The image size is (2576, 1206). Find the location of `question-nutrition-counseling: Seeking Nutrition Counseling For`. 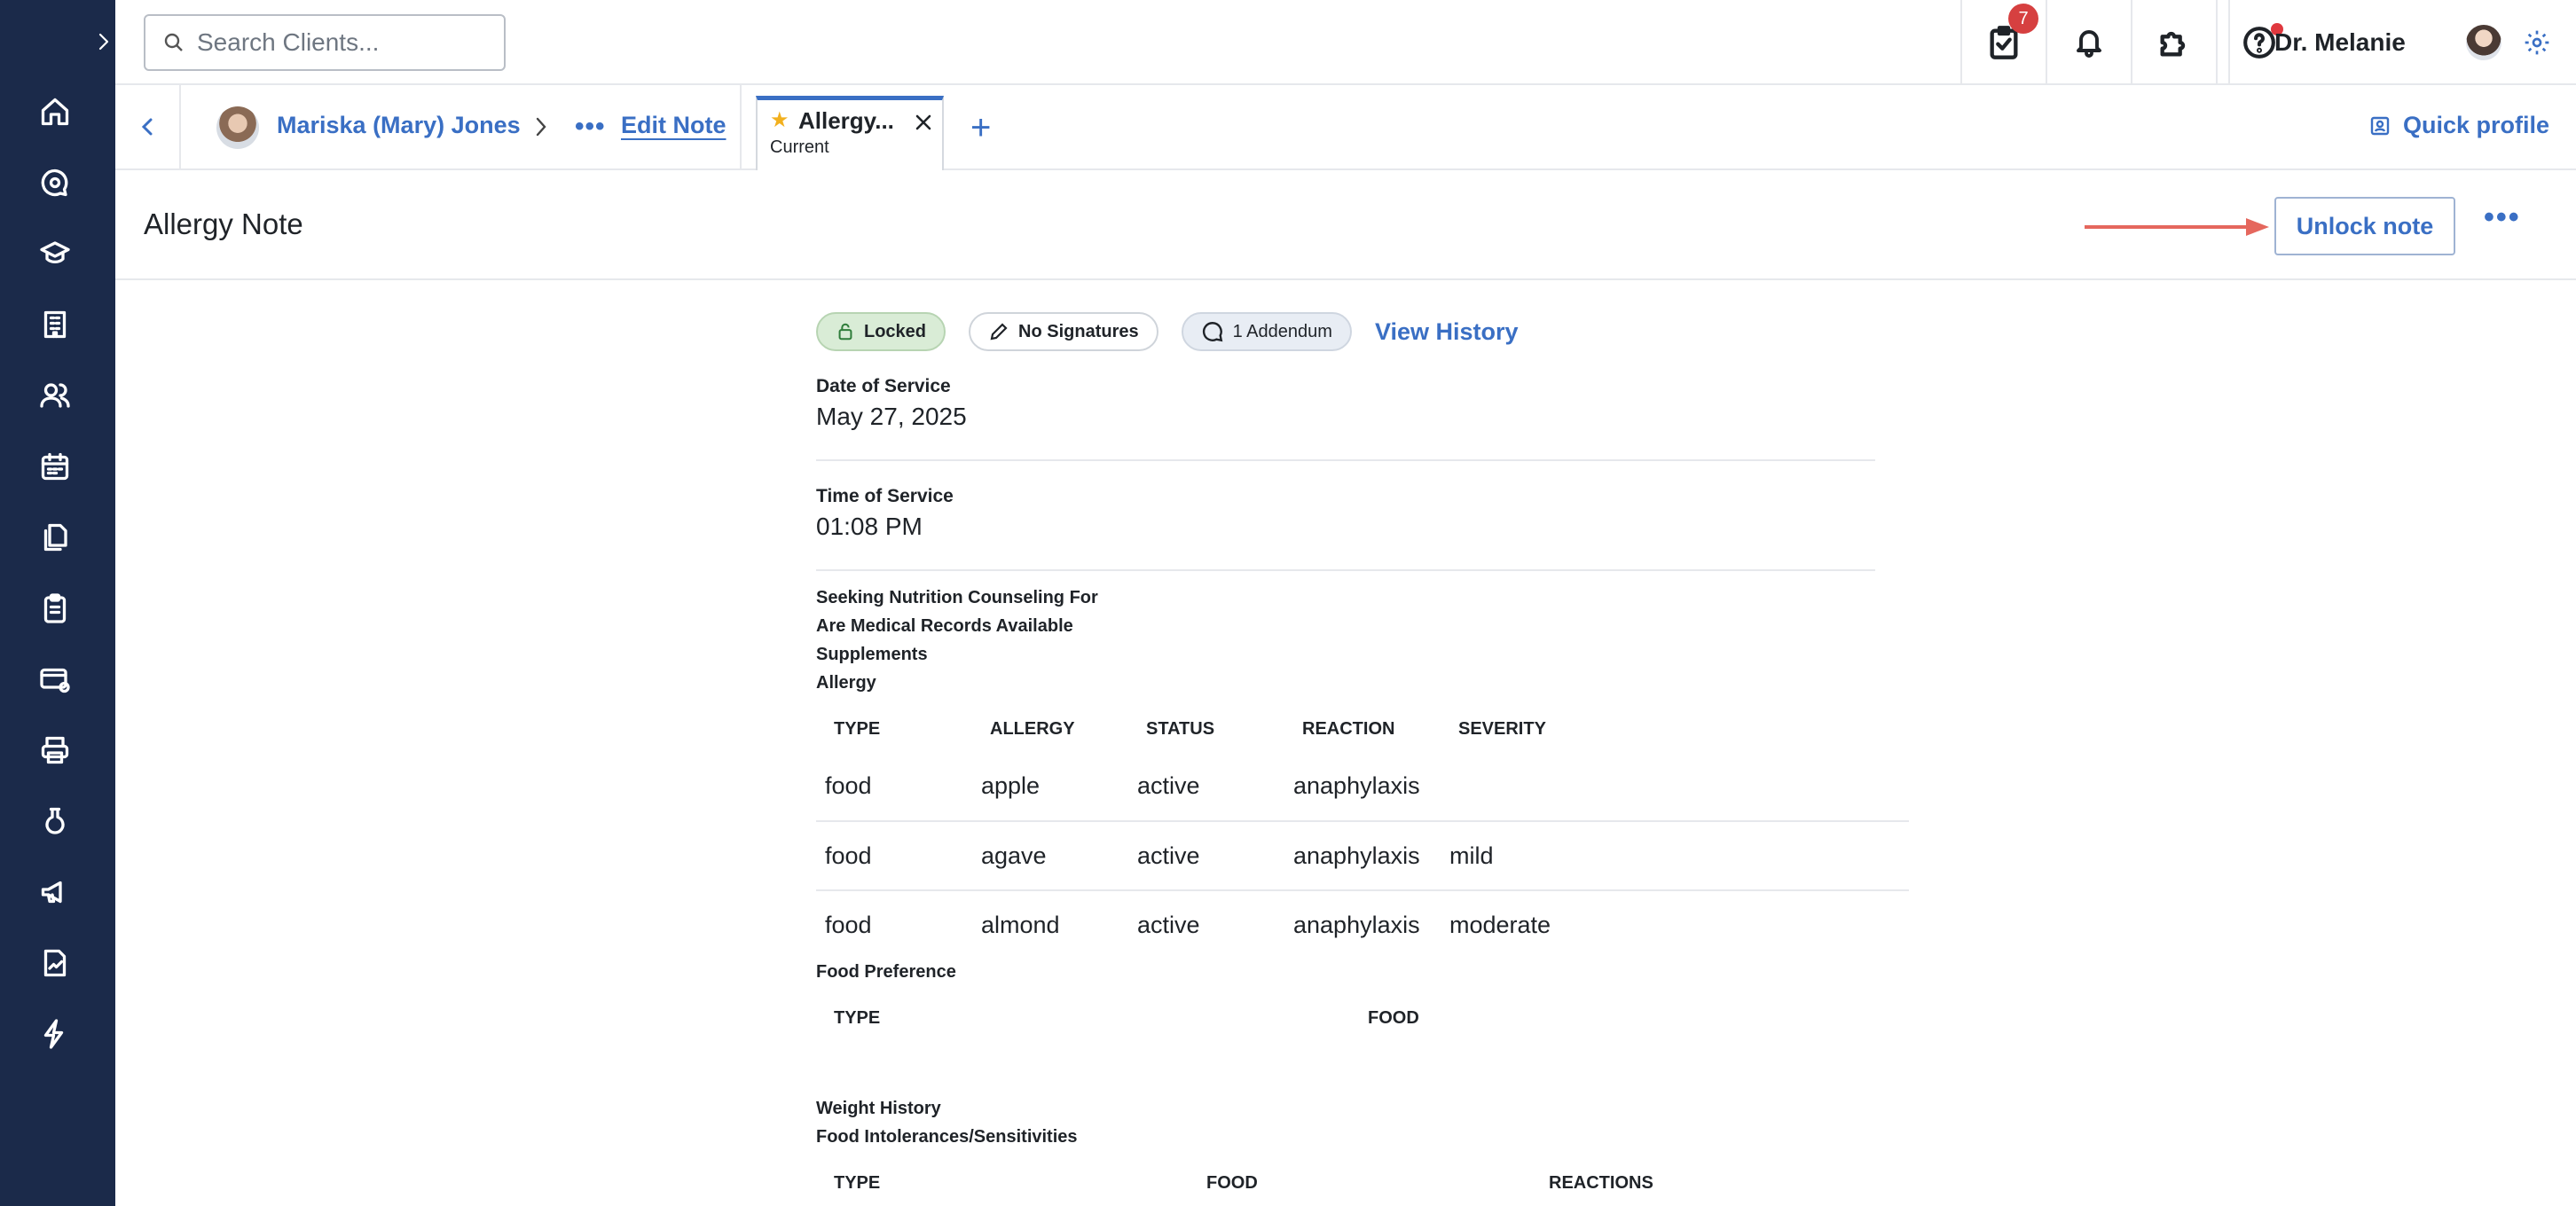

question-nutrition-counseling: Seeking Nutrition Counseling For is located at coordinates (957, 597).